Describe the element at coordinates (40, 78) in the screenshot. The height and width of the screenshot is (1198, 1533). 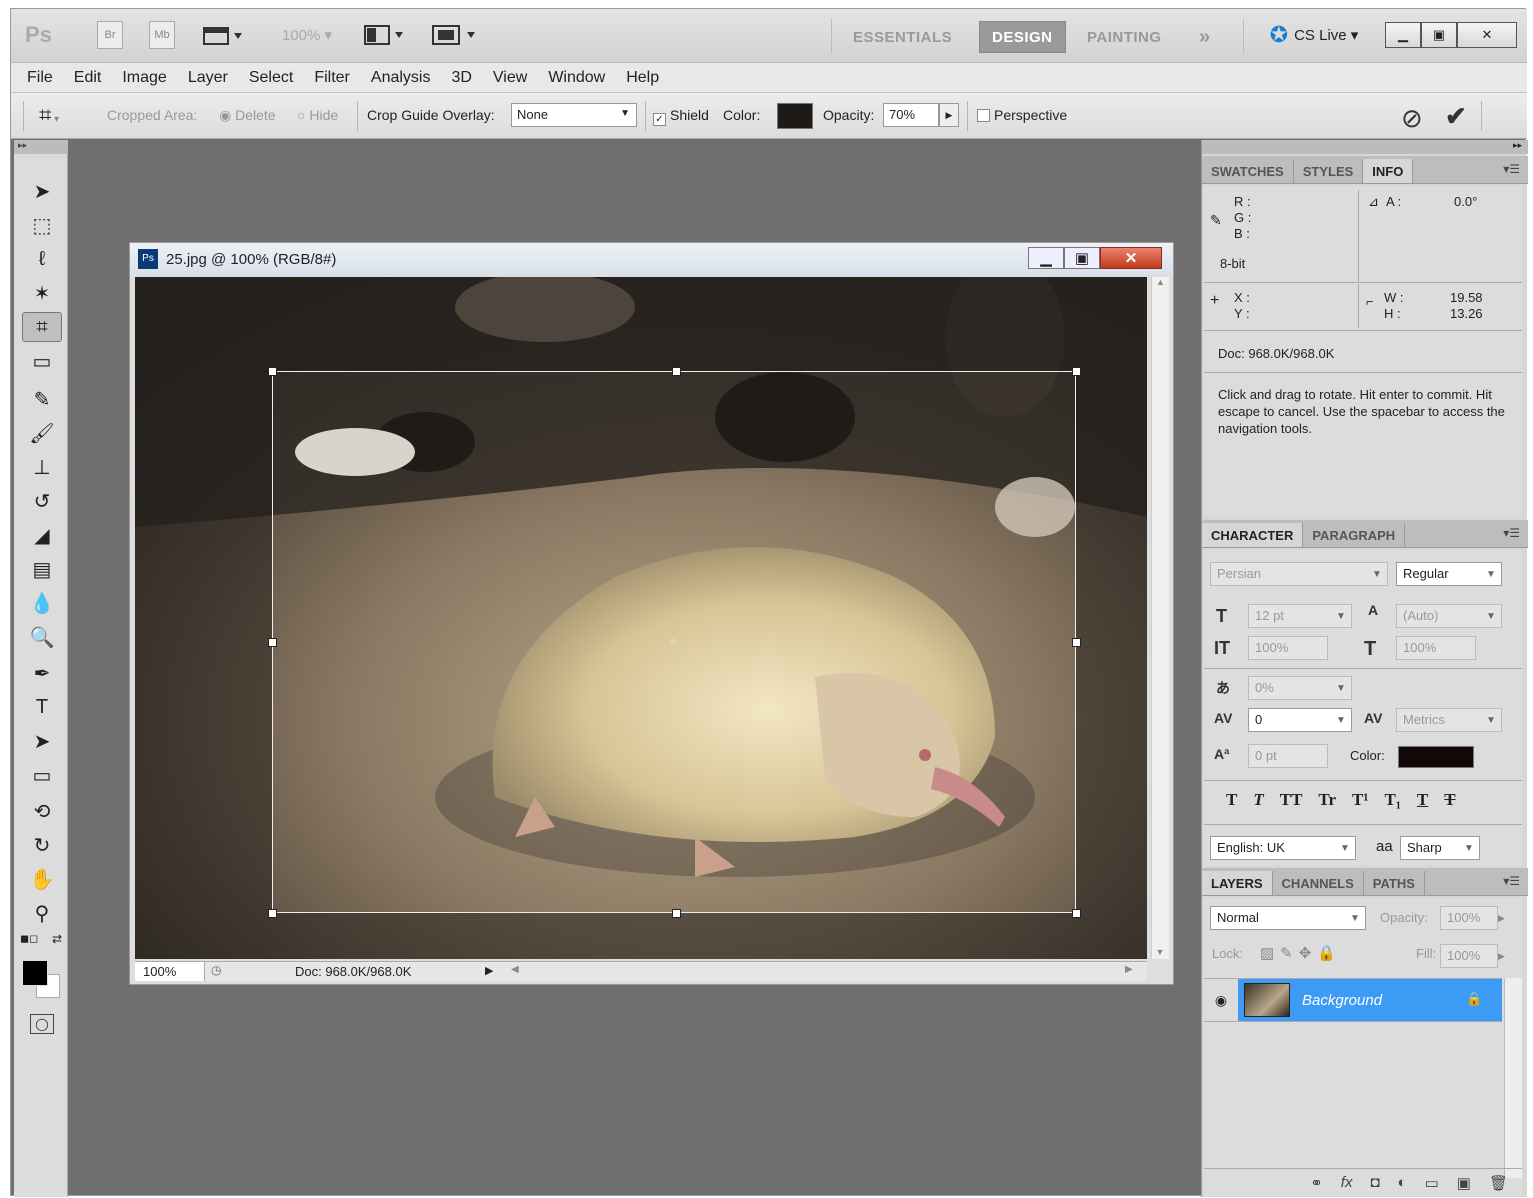
I see `menu-file: File` at that location.